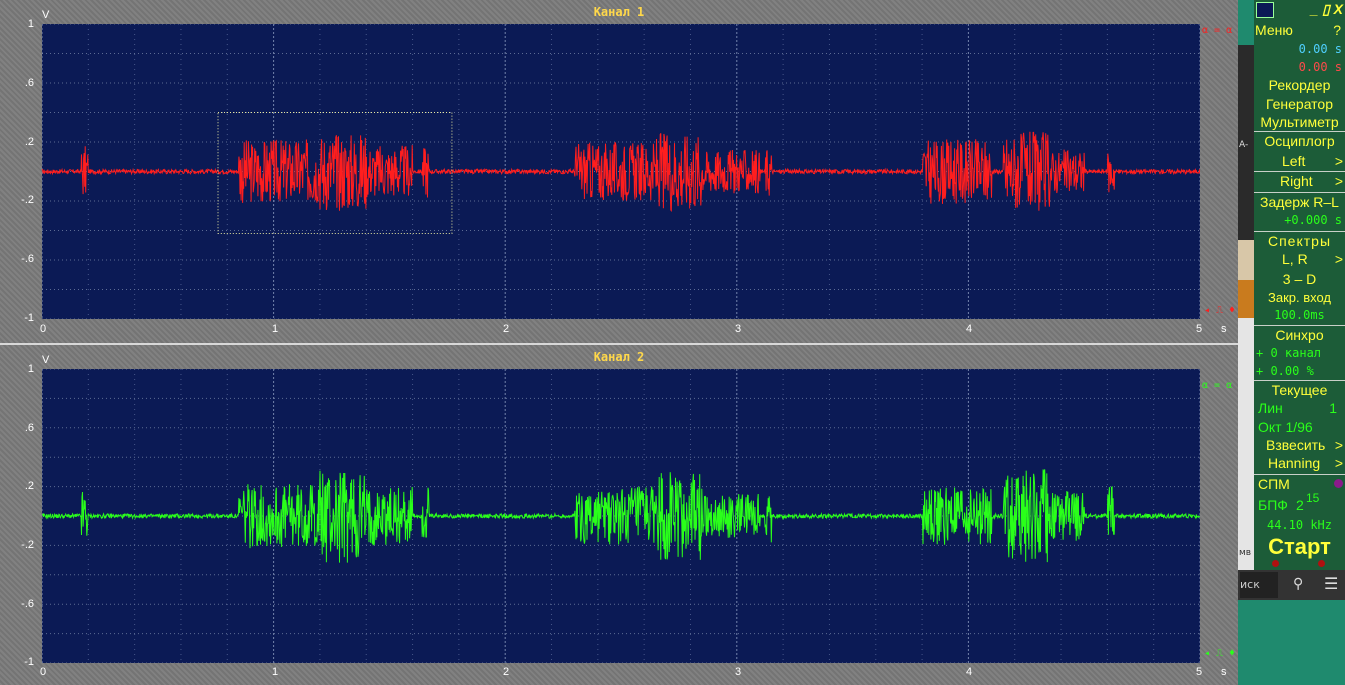 This screenshot has width=1345, height=685. What do you see at coordinates (1298, 220) in the screenshot?
I see `delay-value: +0.000 s` at bounding box center [1298, 220].